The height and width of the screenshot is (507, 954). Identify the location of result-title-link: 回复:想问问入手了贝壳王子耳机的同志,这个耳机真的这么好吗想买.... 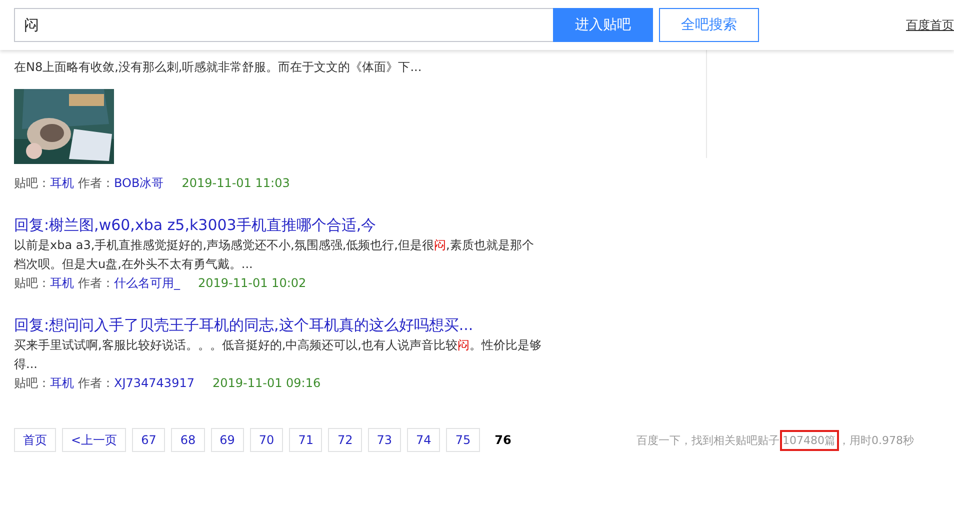
(294, 325).